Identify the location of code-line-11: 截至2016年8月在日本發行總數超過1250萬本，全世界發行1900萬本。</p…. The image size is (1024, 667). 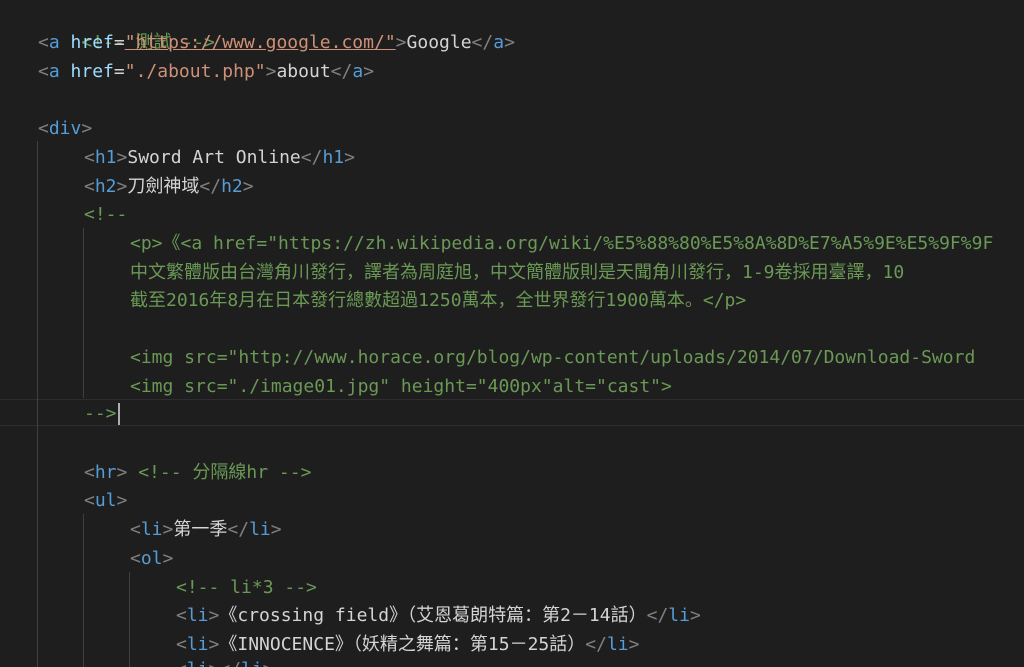
(438, 300).